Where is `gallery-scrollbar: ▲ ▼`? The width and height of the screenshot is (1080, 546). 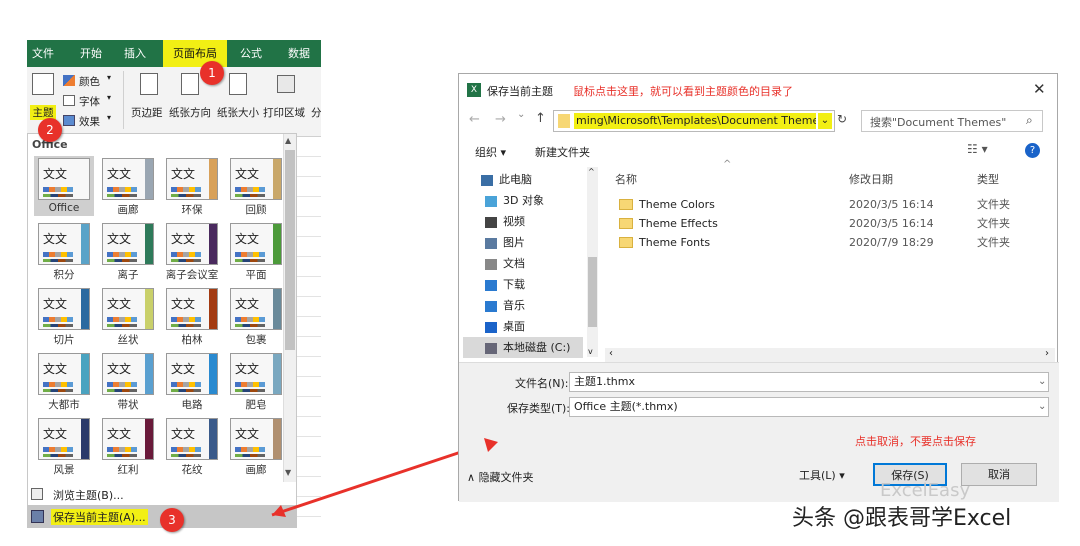 gallery-scrollbar: ▲ ▼ is located at coordinates (289, 308).